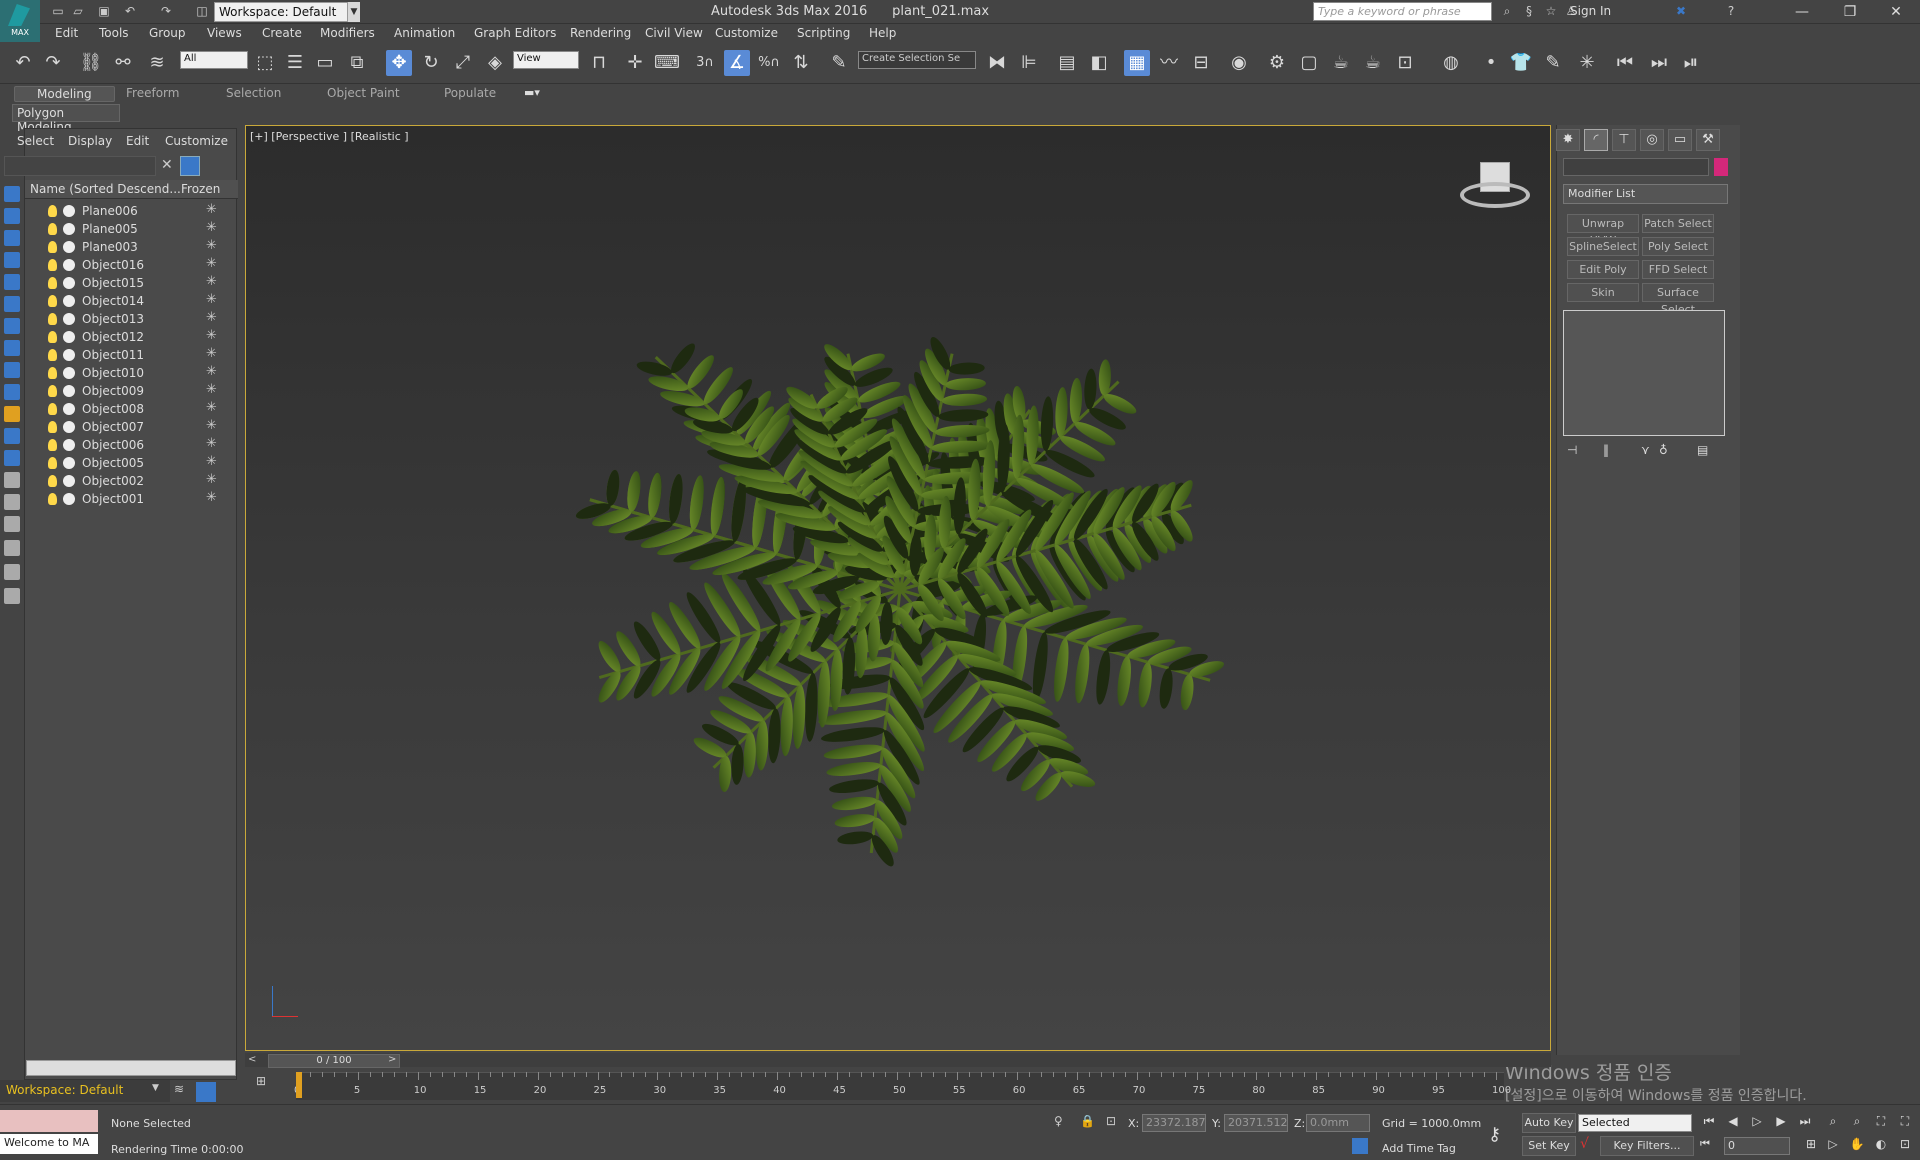  I want to click on tab-object-paint: Object Paint, so click(363, 93).